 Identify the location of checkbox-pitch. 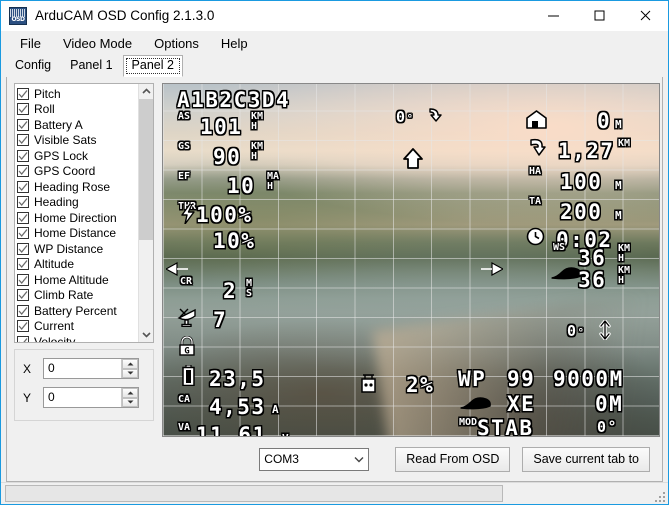
(23, 93).